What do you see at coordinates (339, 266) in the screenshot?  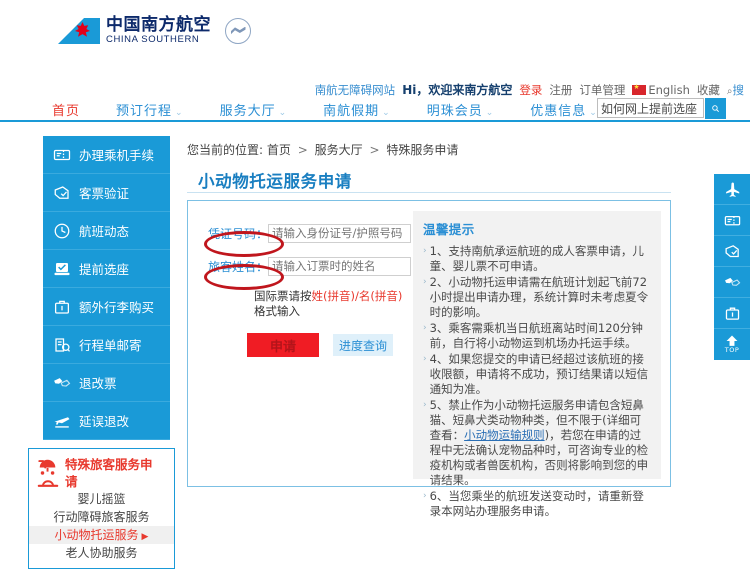 I see `passenger-name-input` at bounding box center [339, 266].